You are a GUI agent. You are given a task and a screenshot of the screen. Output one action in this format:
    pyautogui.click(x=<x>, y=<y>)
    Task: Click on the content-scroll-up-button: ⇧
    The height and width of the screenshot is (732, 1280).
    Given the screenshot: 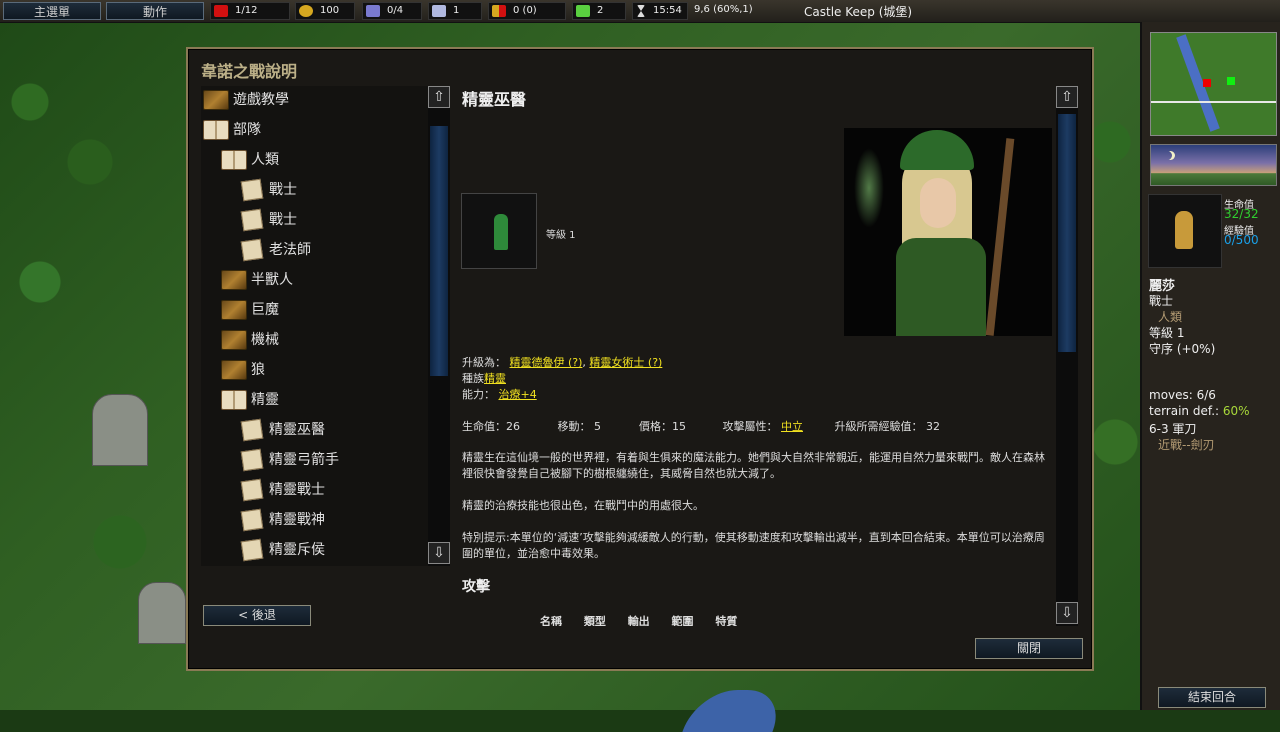 What is the action you would take?
    pyautogui.click(x=1067, y=97)
    